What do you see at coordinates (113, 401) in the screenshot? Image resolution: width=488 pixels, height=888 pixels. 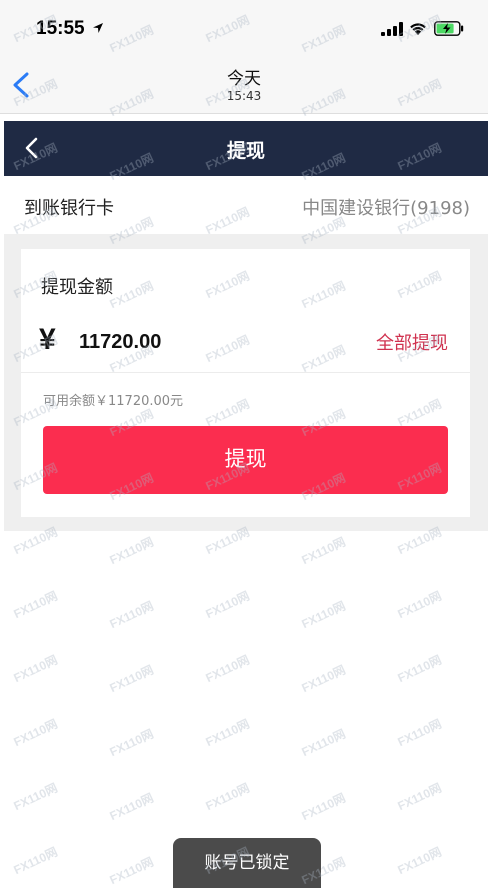 I see `available-balance: 可用余额￥11720.00元` at bounding box center [113, 401].